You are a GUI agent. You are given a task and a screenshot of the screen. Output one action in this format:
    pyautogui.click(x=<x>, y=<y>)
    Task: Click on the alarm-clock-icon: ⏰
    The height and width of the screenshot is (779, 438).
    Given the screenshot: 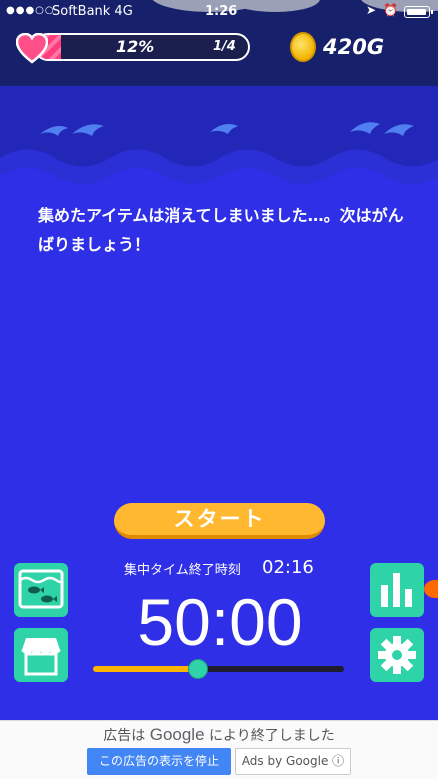 What is the action you would take?
    pyautogui.click(x=390, y=10)
    